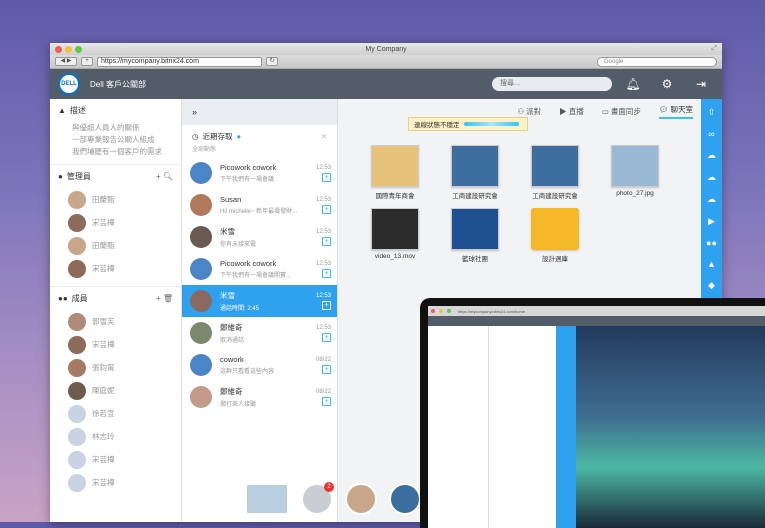 This screenshot has width=765, height=528. I want to click on members-title: 成員, so click(79, 298).